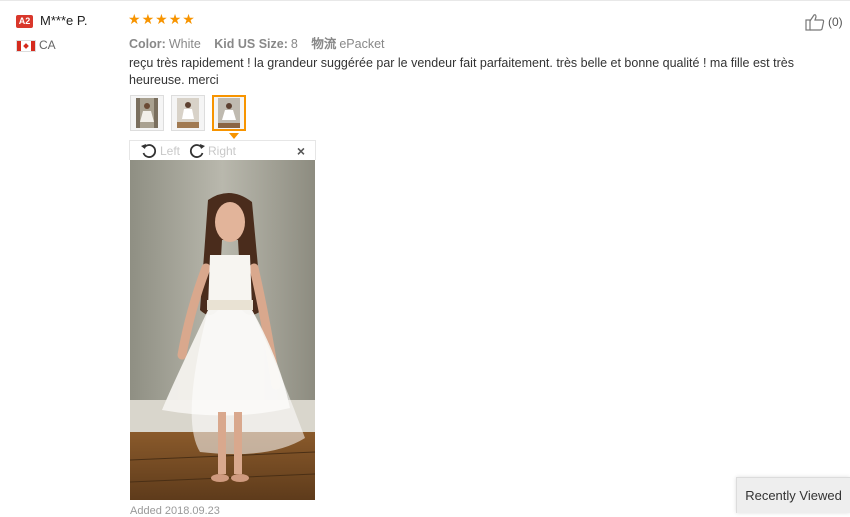  What do you see at coordinates (835, 22) in the screenshot?
I see `like-count: (0)` at bounding box center [835, 22].